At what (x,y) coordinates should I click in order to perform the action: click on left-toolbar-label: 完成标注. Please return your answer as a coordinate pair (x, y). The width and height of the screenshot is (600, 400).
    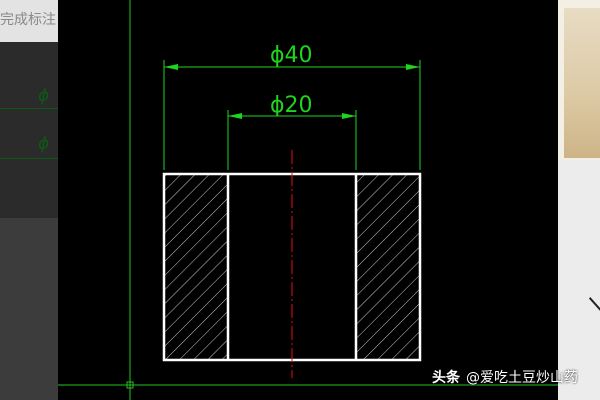
    Looking at the image, I should click on (28, 20).